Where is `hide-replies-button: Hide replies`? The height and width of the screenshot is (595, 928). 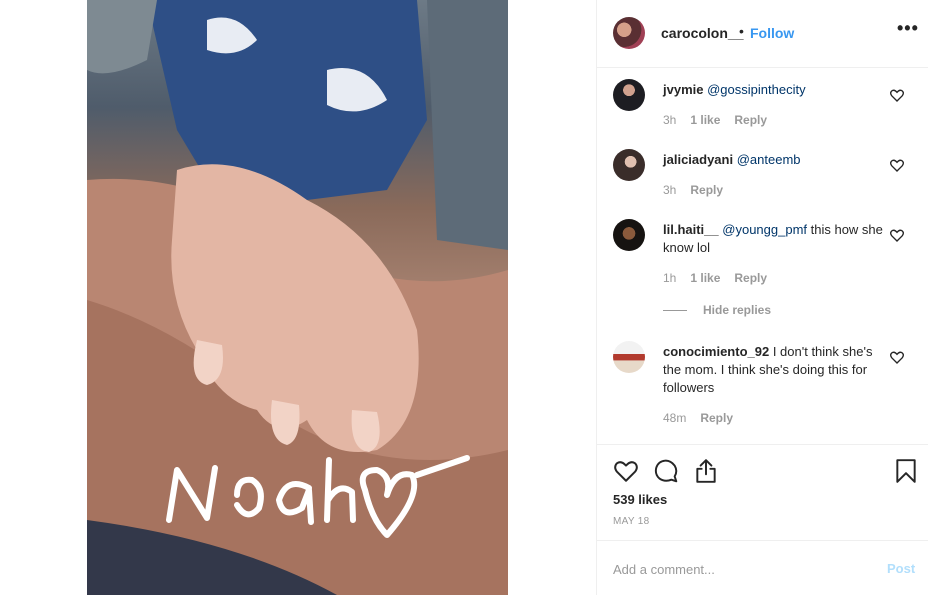 hide-replies-button: Hide replies is located at coordinates (717, 310).